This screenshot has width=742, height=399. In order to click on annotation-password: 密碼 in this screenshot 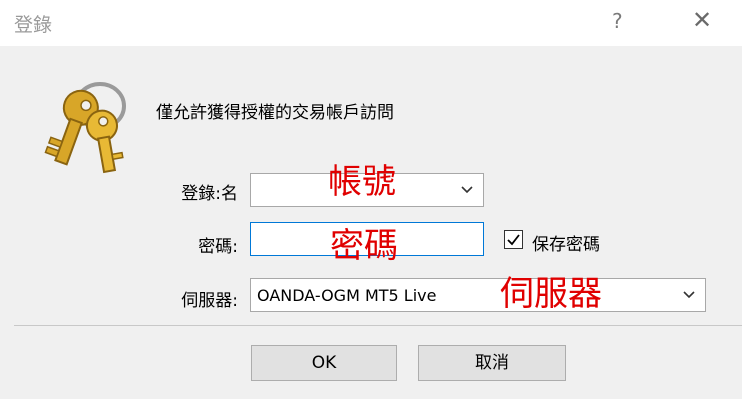, I will do `click(364, 246)`.